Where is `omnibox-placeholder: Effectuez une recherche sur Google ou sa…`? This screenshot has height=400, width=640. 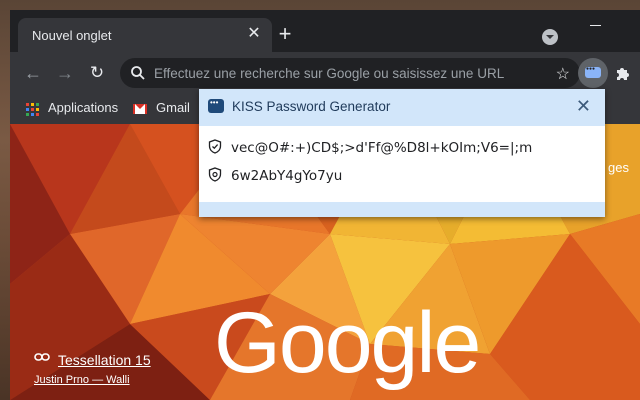 omnibox-placeholder: Effectuez une recherche sur Google ou sa… is located at coordinates (329, 73).